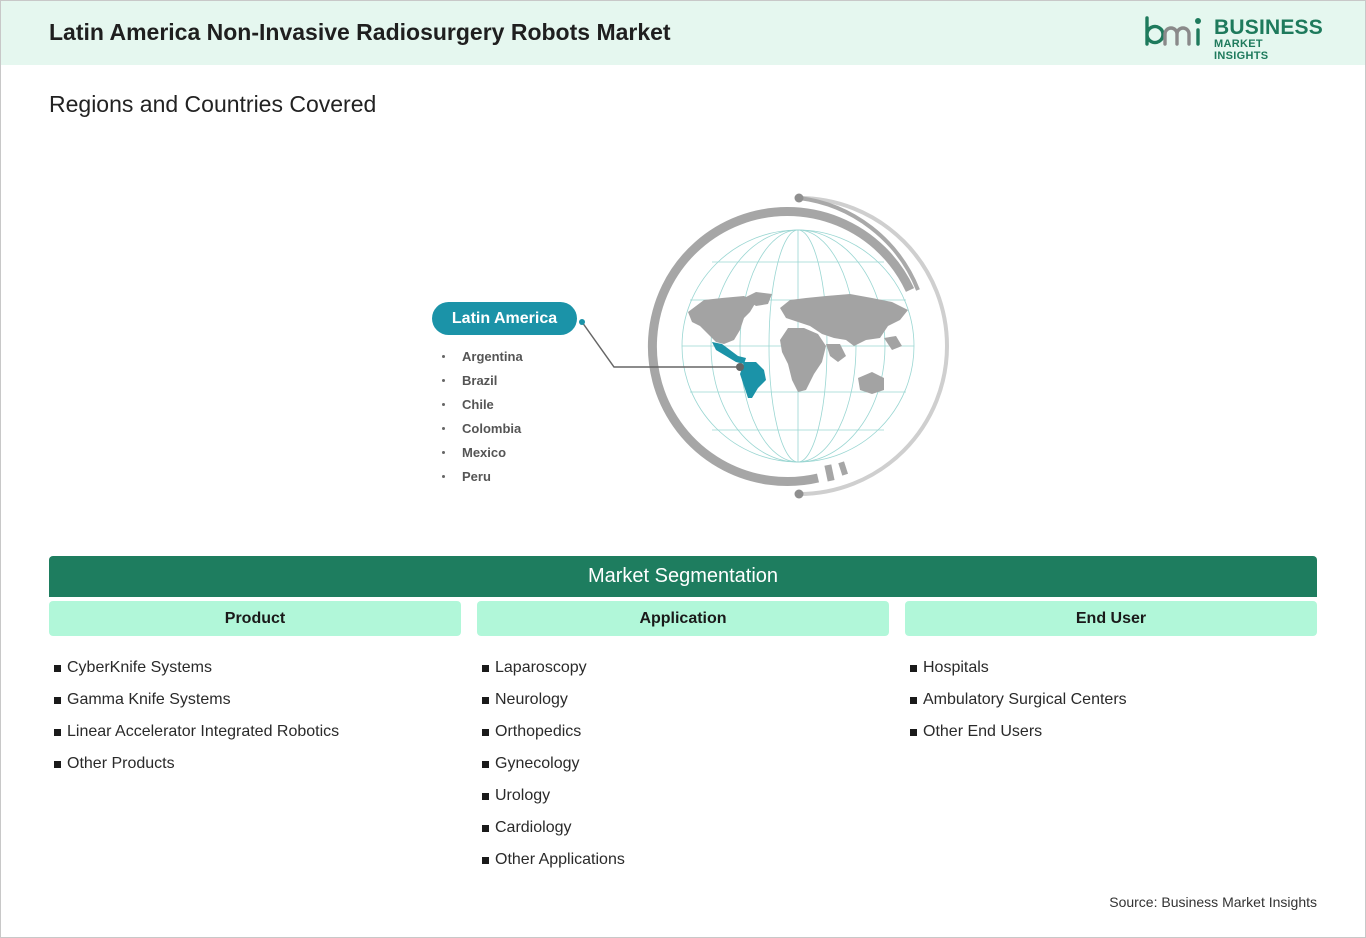  Describe the element at coordinates (1241, 50) in the screenshot. I see `logo-text-market-insights: MARKET INSIGHTS` at that location.